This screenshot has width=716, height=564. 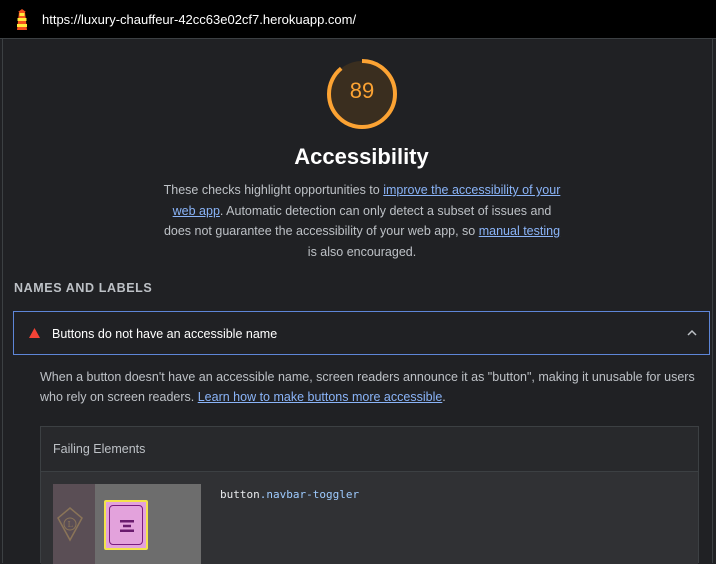 What do you see at coordinates (34, 333) in the screenshot?
I see `warning-triangle-icon` at bounding box center [34, 333].